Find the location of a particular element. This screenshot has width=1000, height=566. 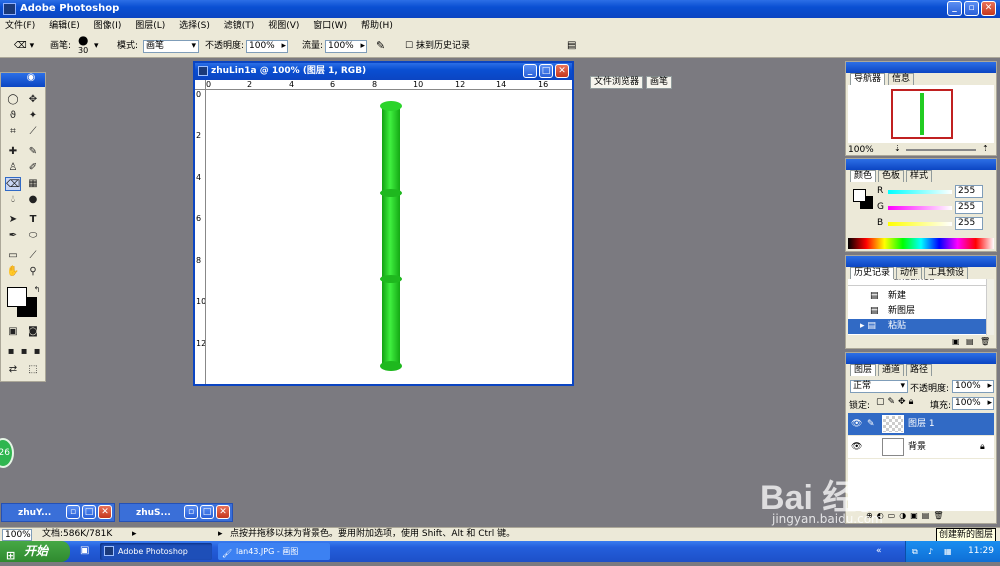

task-paint: 🖌︎ lan43.JPG - 画图 is located at coordinates (274, 551).